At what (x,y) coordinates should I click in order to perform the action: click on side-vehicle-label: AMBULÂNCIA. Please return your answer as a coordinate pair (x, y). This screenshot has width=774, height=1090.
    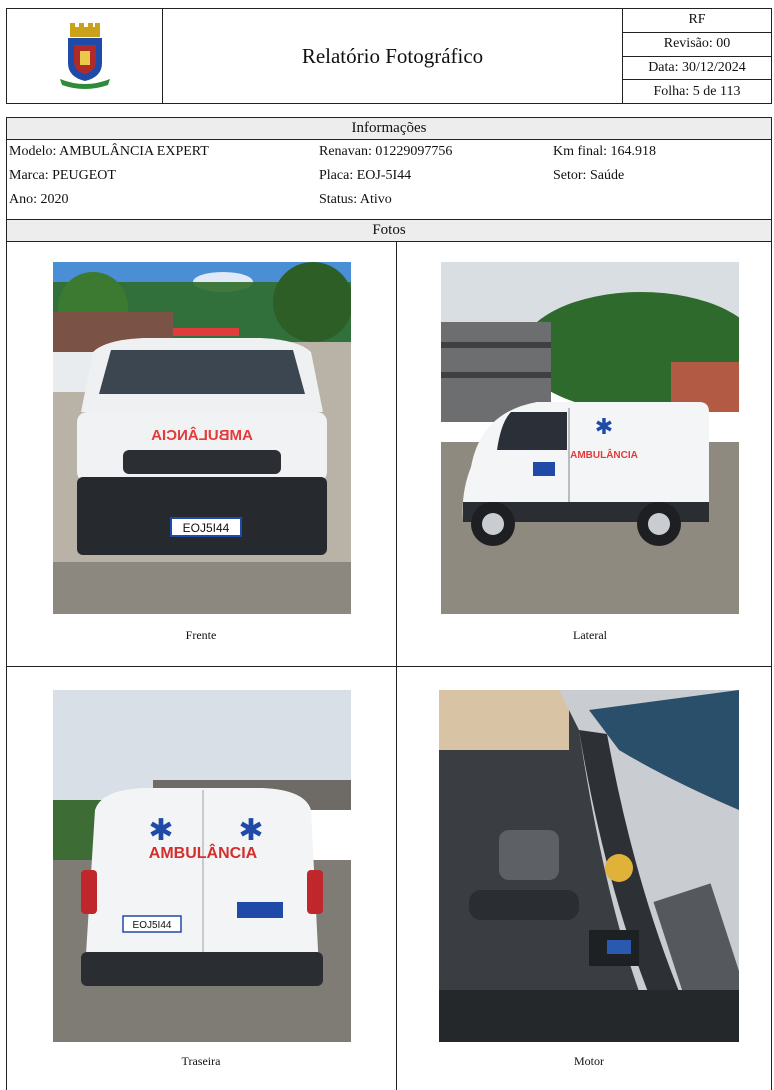
    Looking at the image, I should click on (604, 454).